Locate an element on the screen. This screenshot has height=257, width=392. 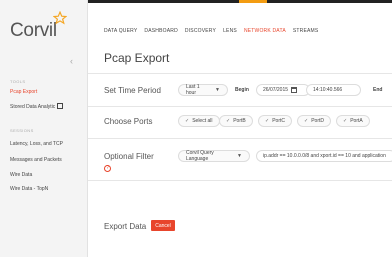
sidebar-item-label: Messages and Packets is located at coordinates (36, 160).